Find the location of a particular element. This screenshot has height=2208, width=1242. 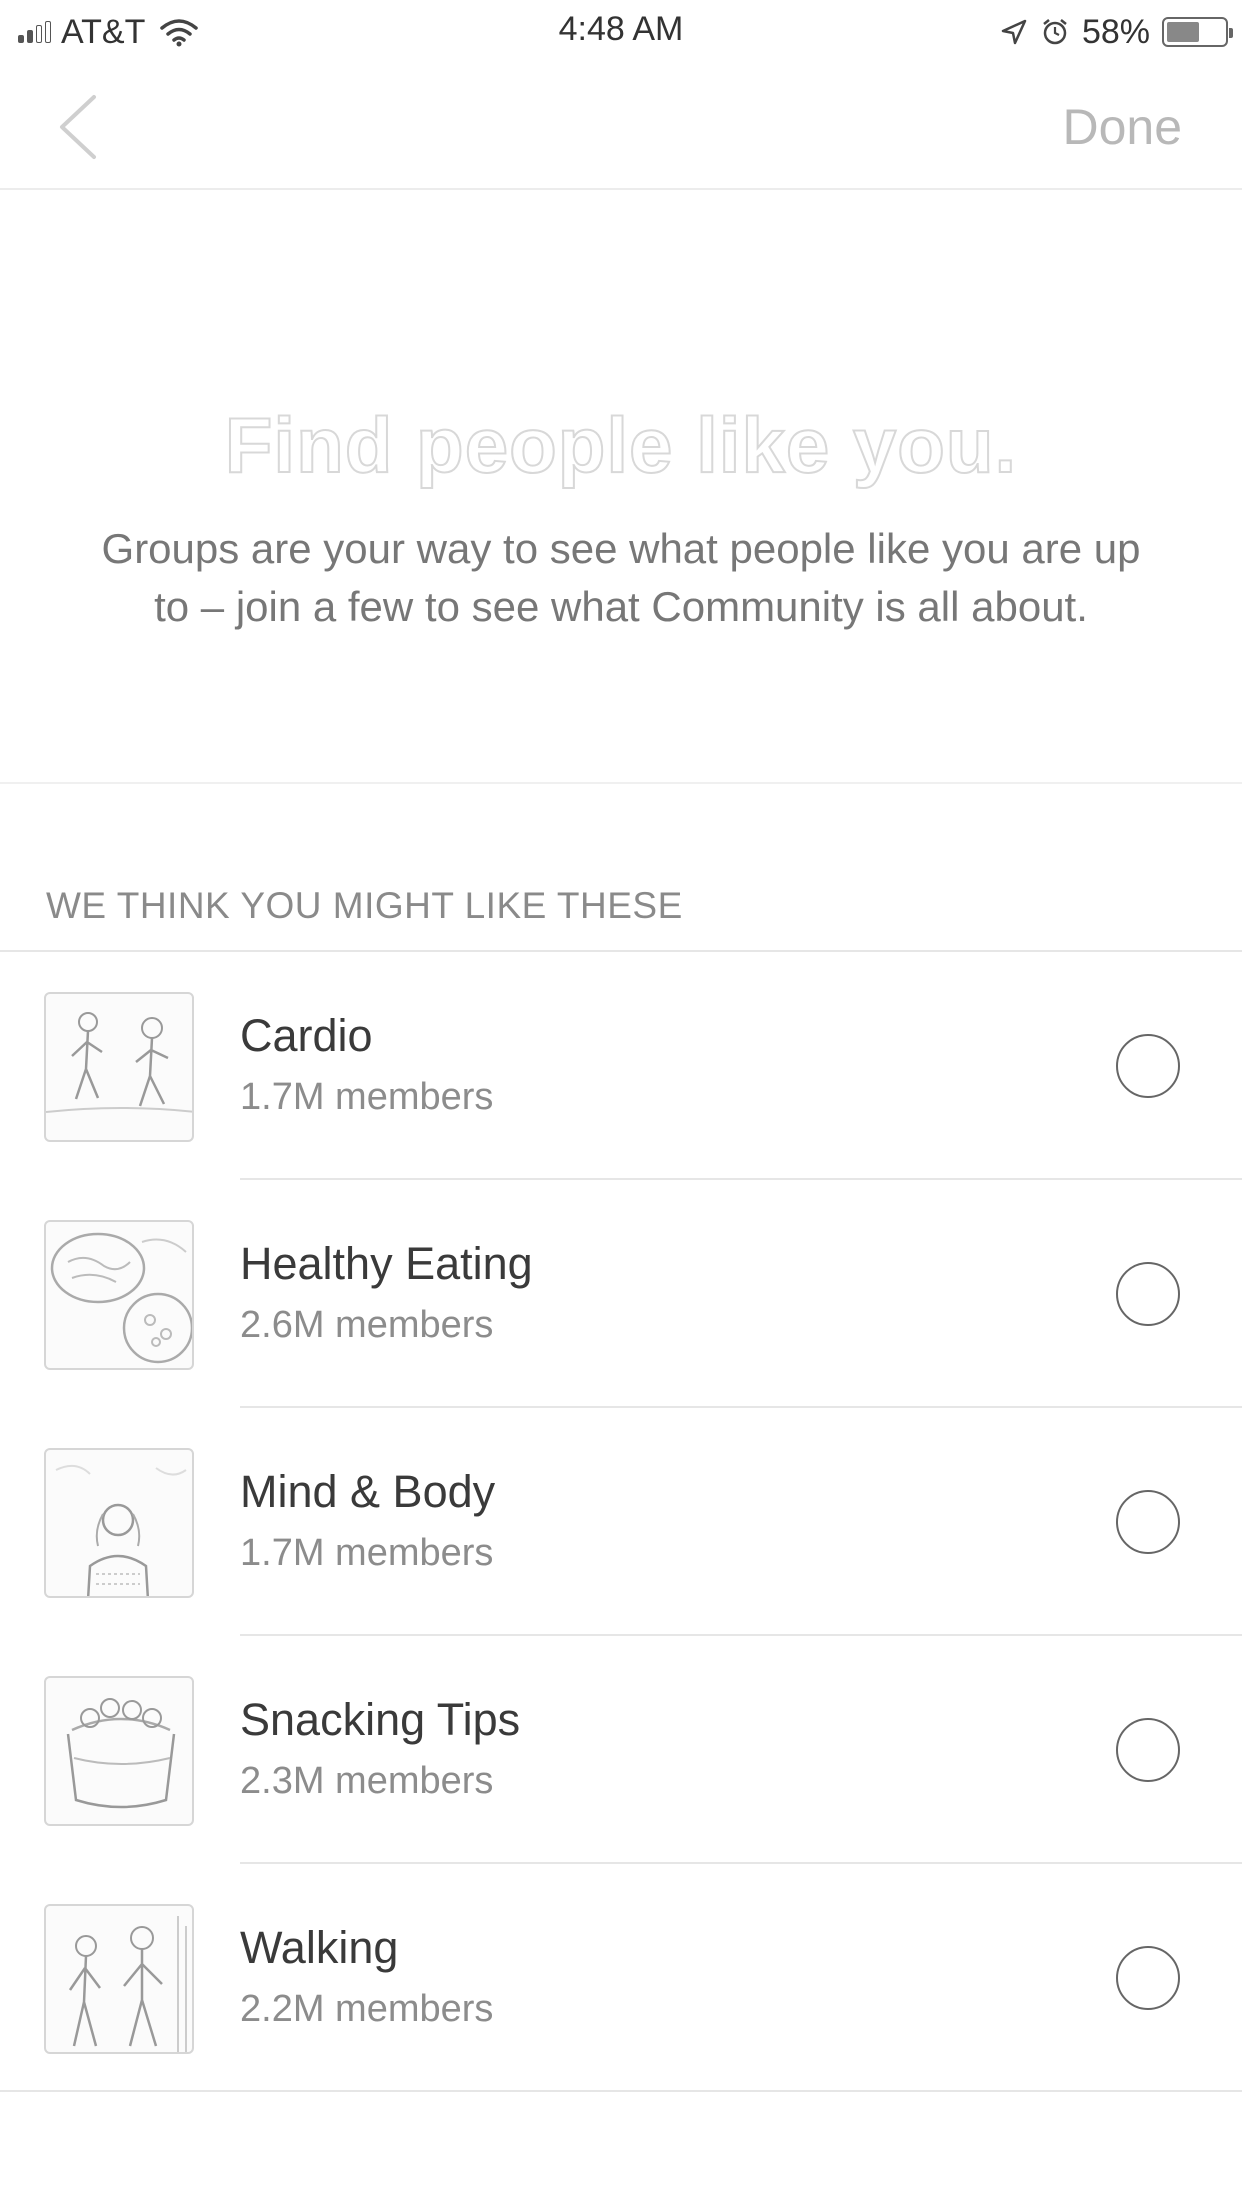

group-name: Walking is located at coordinates (319, 1947).